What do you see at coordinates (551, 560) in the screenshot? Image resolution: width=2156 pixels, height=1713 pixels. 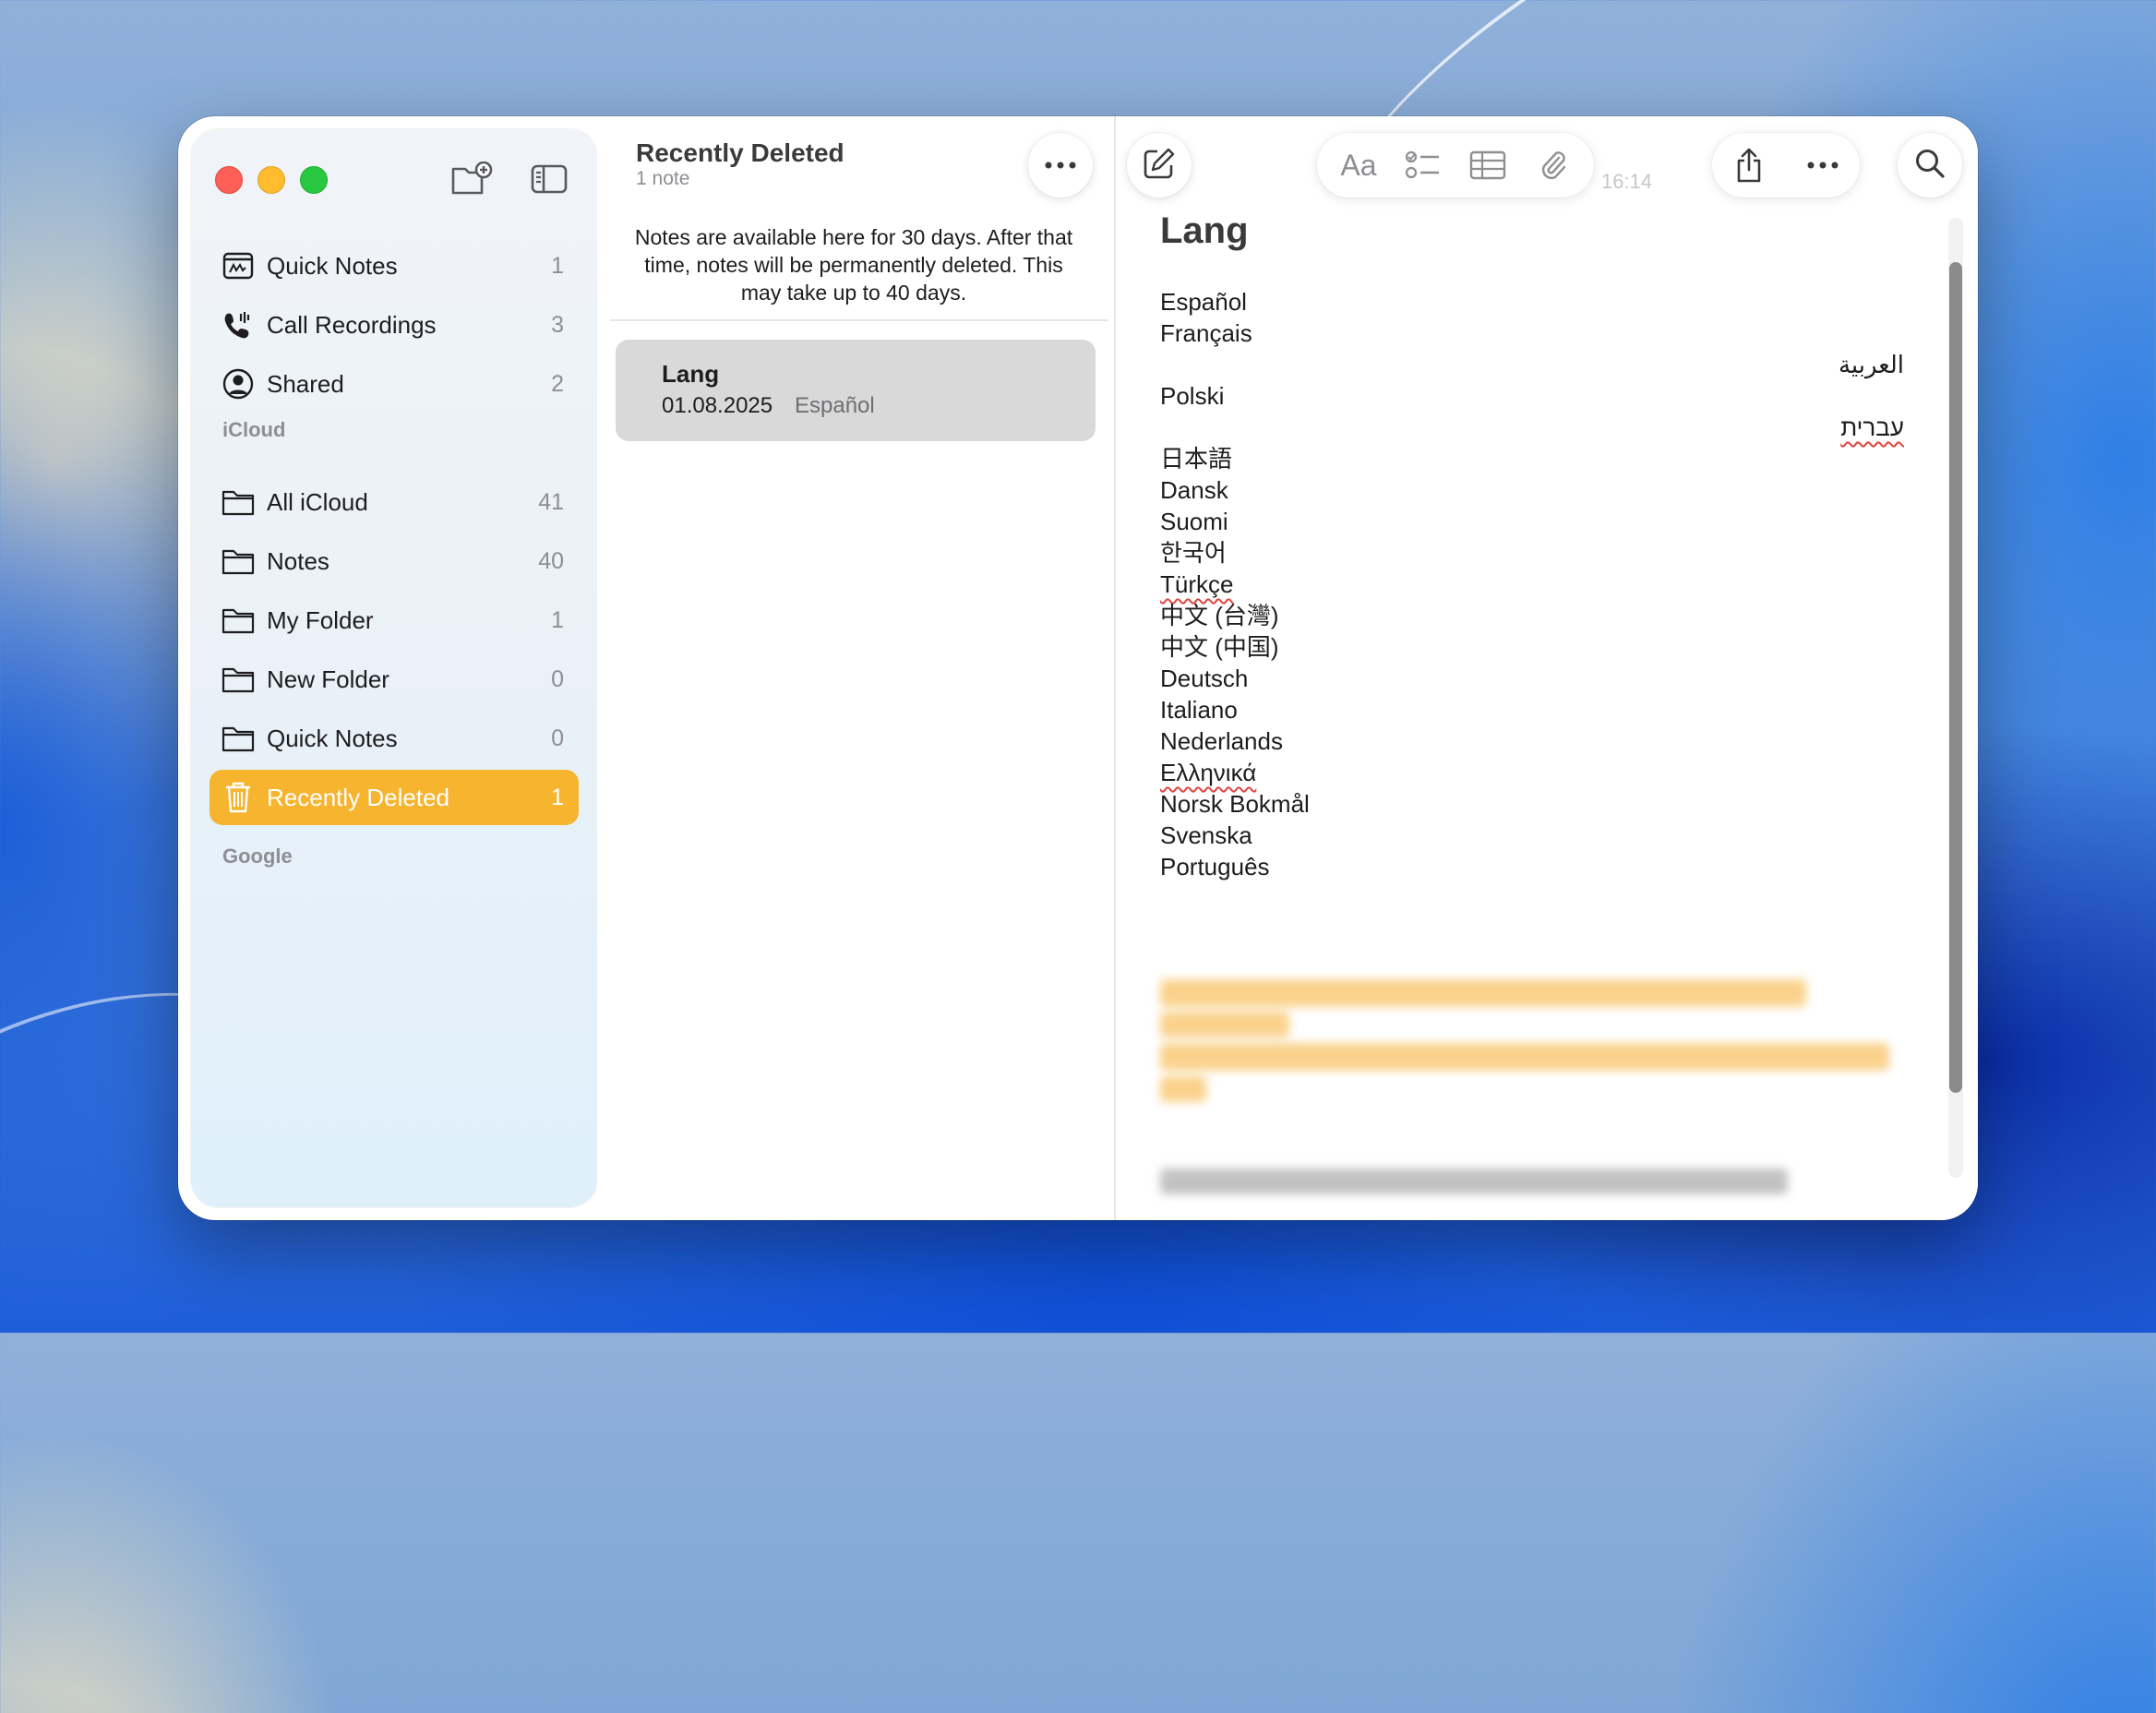 I see `sidebar-item-count: 40` at bounding box center [551, 560].